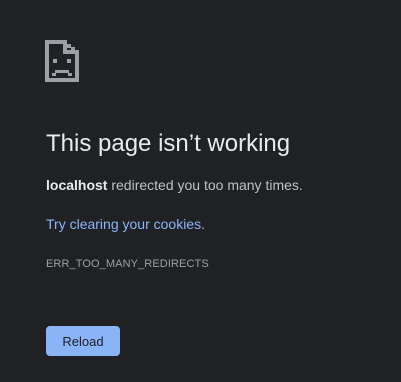 Image resolution: width=401 pixels, height=382 pixels. What do you see at coordinates (83, 341) in the screenshot?
I see `reload-button: Reload` at bounding box center [83, 341].